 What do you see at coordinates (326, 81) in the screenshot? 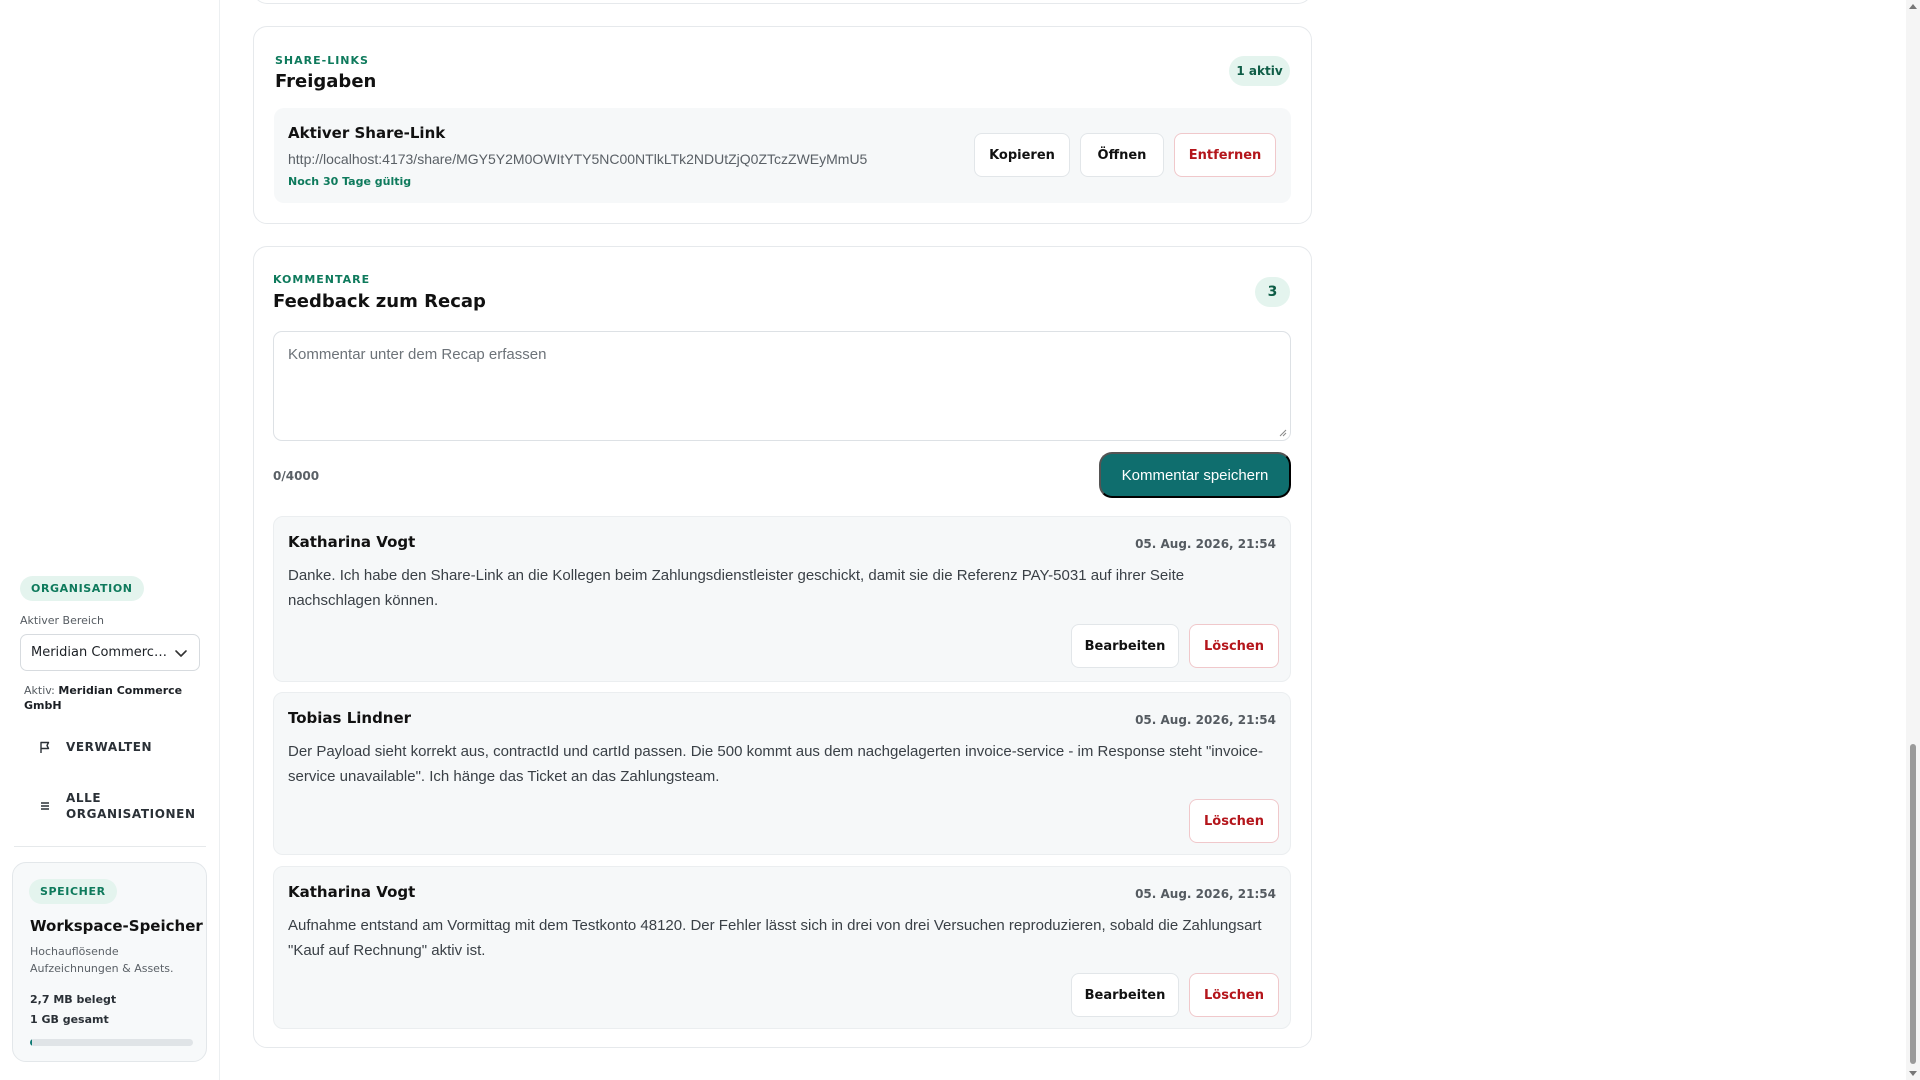
I see `share-links-title: Freigaben` at bounding box center [326, 81].